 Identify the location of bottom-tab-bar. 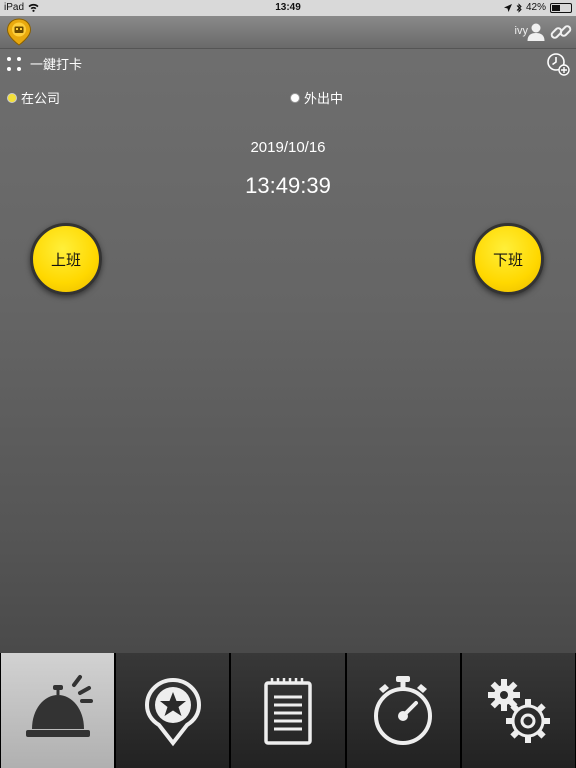
(288, 710).